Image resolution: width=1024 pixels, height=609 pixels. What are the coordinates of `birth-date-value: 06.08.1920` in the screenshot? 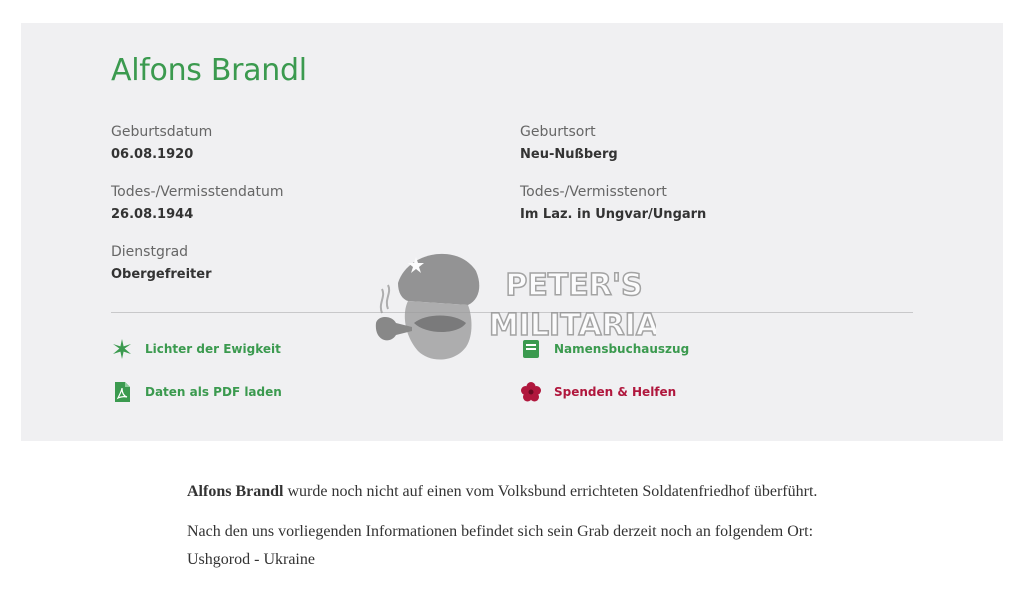 It's located at (152, 154).